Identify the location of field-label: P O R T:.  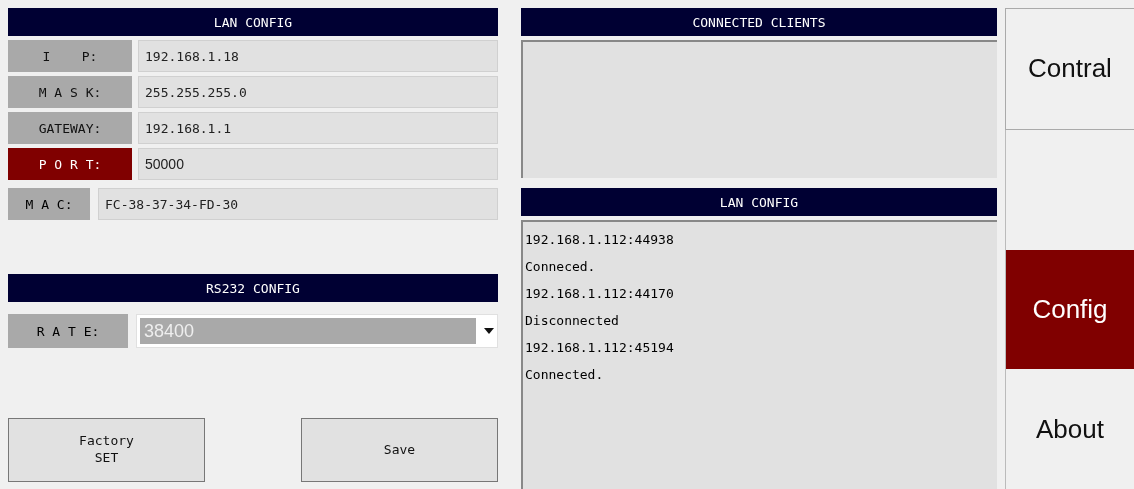
(70, 164).